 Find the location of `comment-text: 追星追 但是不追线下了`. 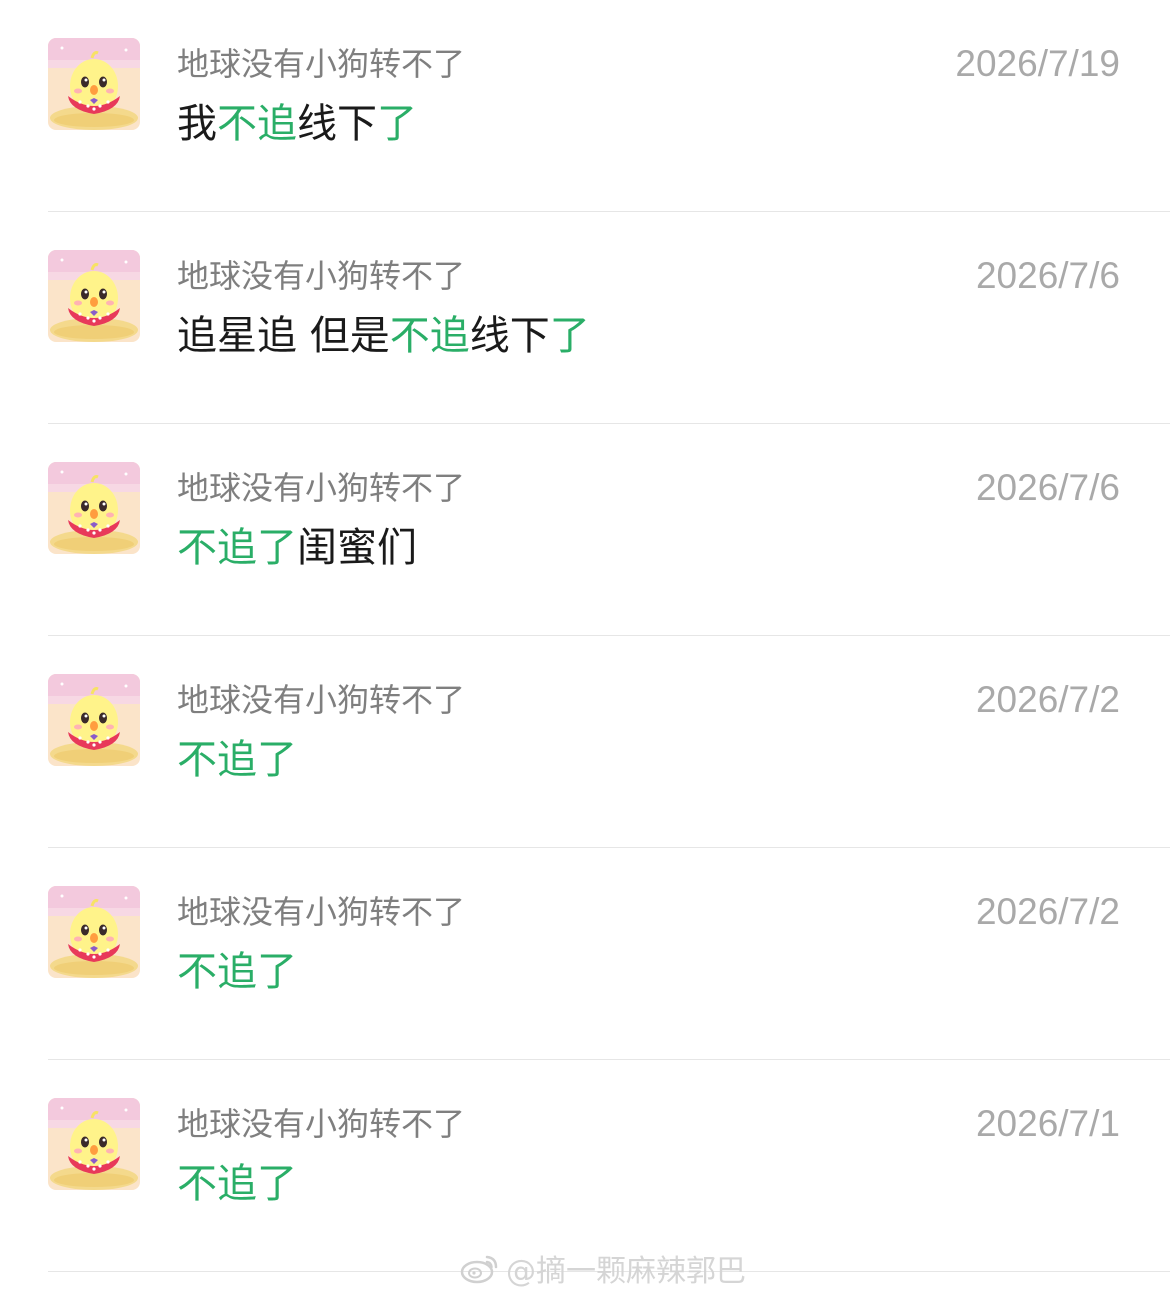

comment-text: 追星追 但是不追线下了 is located at coordinates (383, 336).